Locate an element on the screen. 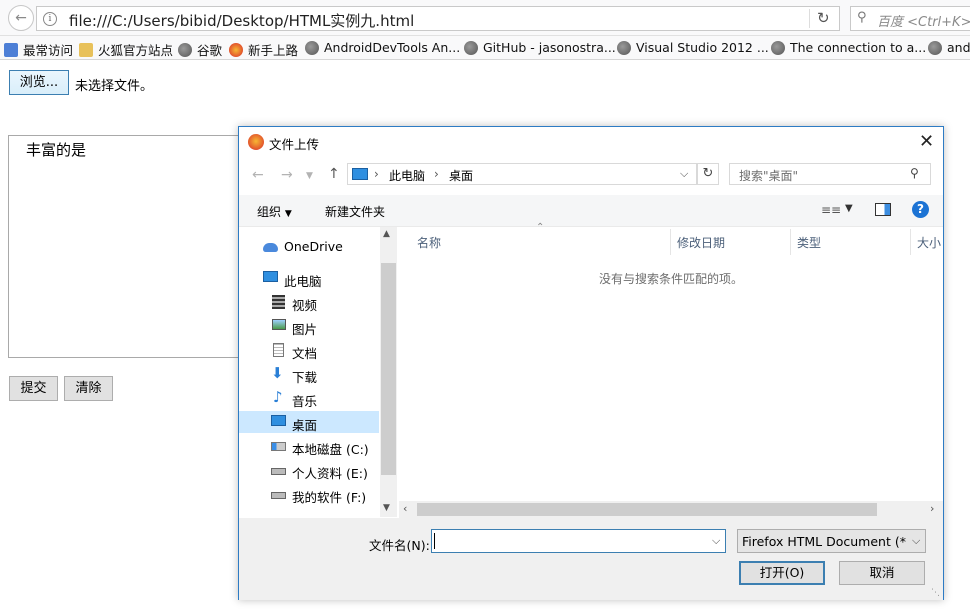  chevron-left-icon: ‹ is located at coordinates (405, 508).